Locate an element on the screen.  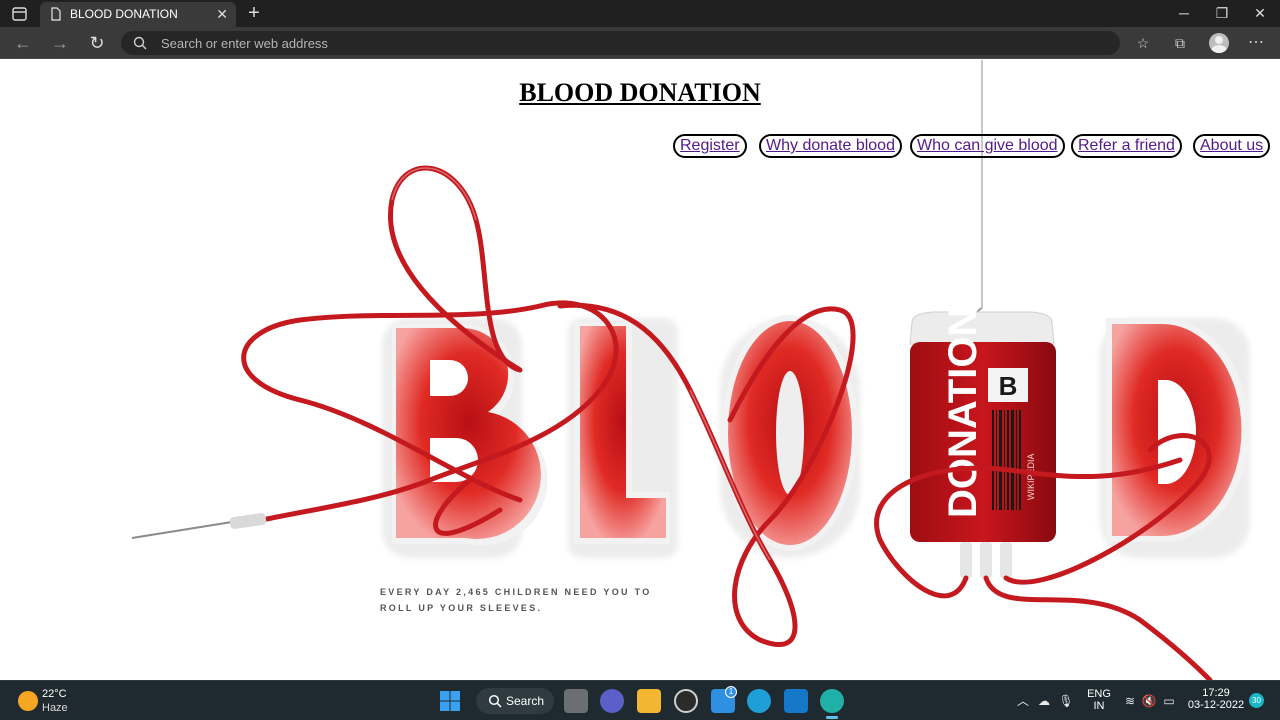
notification-count-badge: 30 is located at coordinates (1256, 700).